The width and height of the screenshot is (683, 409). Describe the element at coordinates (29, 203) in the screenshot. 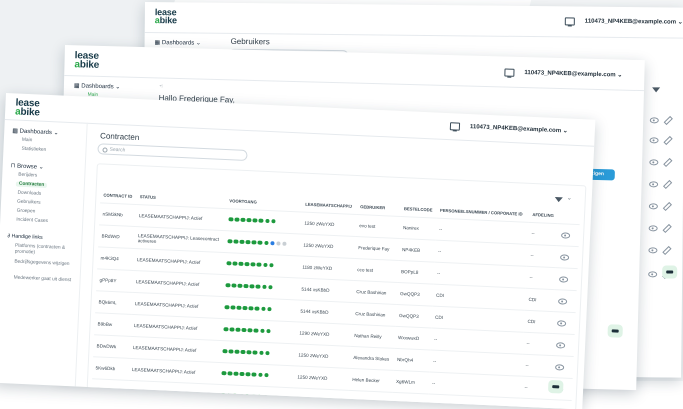

I see `sidebar-item-gebruikers: Gebruikers` at that location.